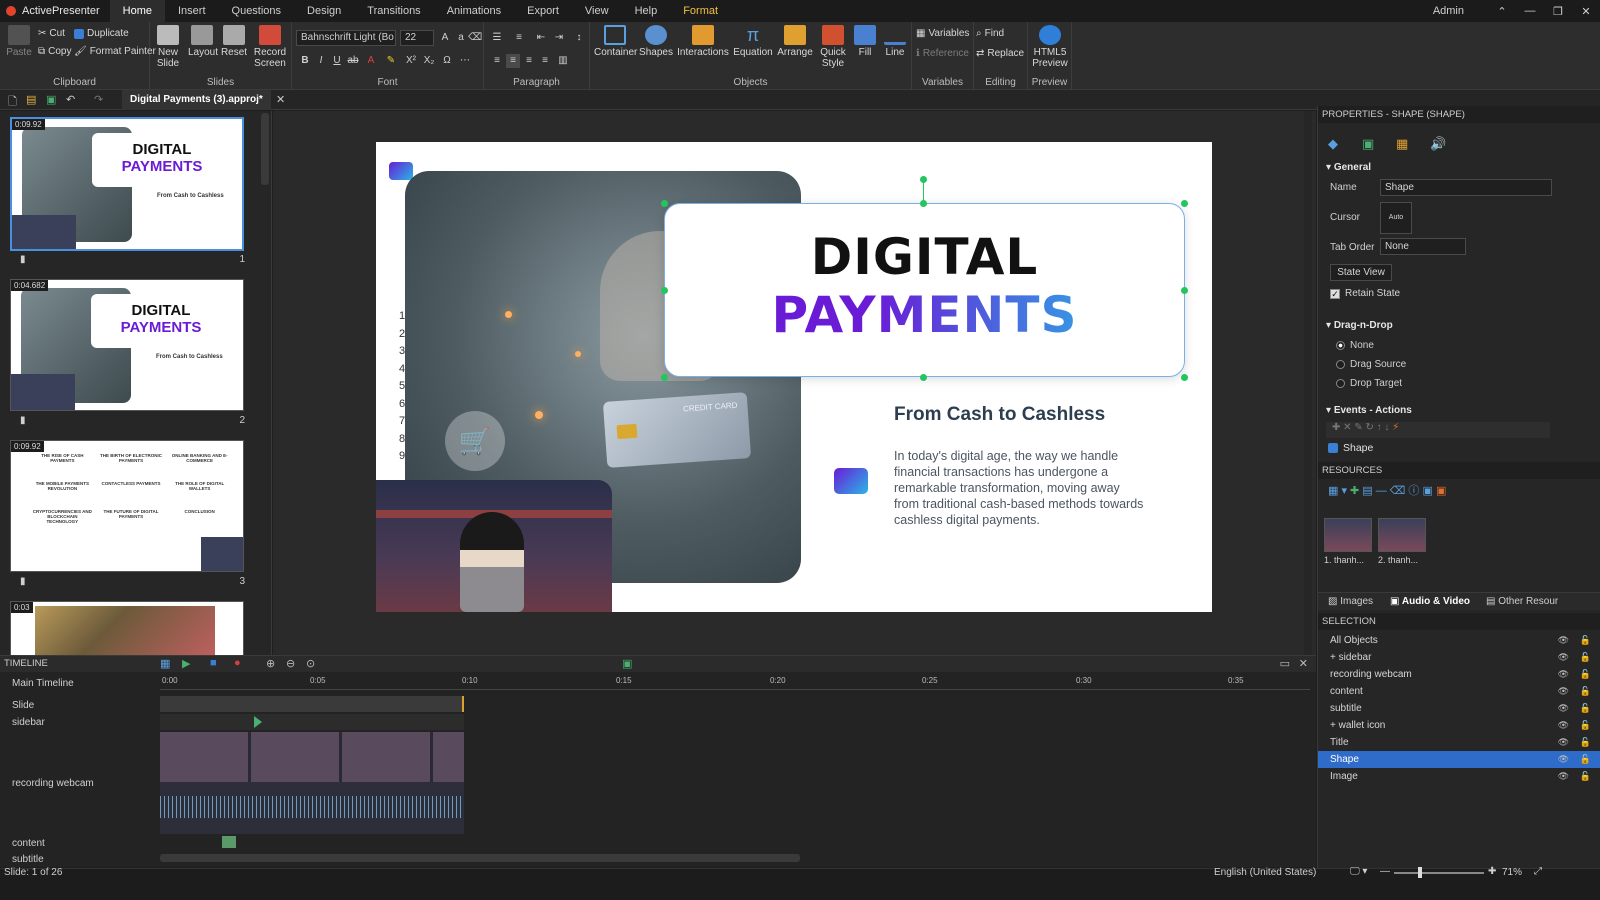 This screenshot has width=1600, height=900. I want to click on timeline-mode-icon: ▦, so click(165, 663).